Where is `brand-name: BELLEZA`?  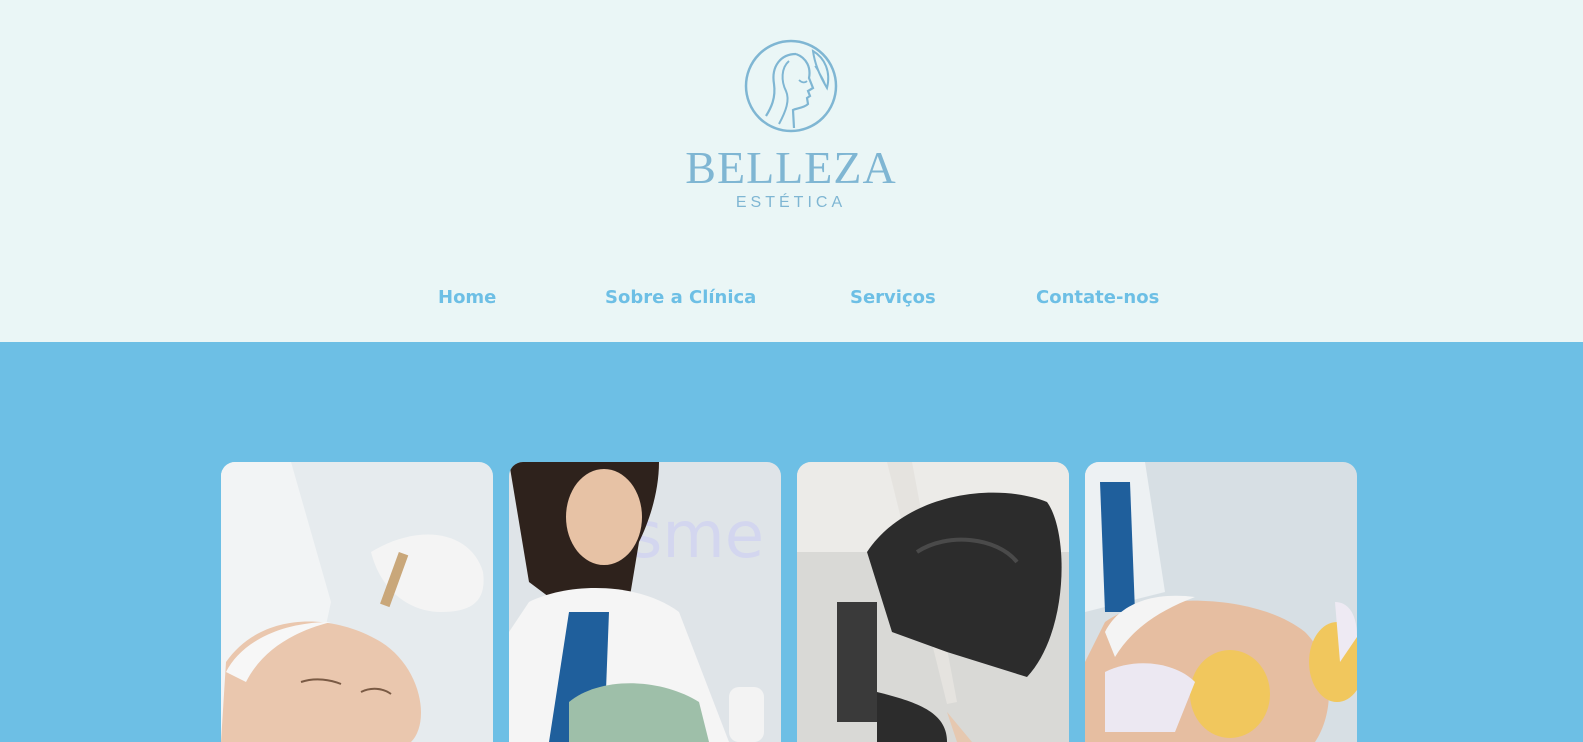 brand-name: BELLEZA is located at coordinates (791, 167).